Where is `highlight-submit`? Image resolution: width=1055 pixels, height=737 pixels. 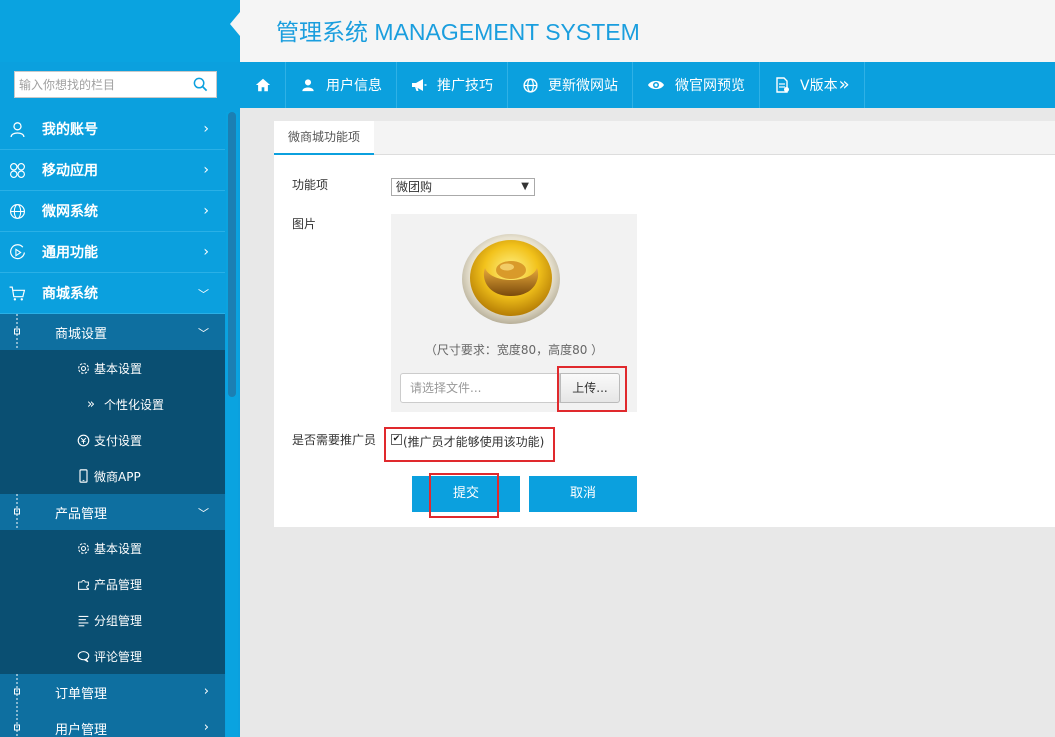
highlight-submit is located at coordinates (464, 495).